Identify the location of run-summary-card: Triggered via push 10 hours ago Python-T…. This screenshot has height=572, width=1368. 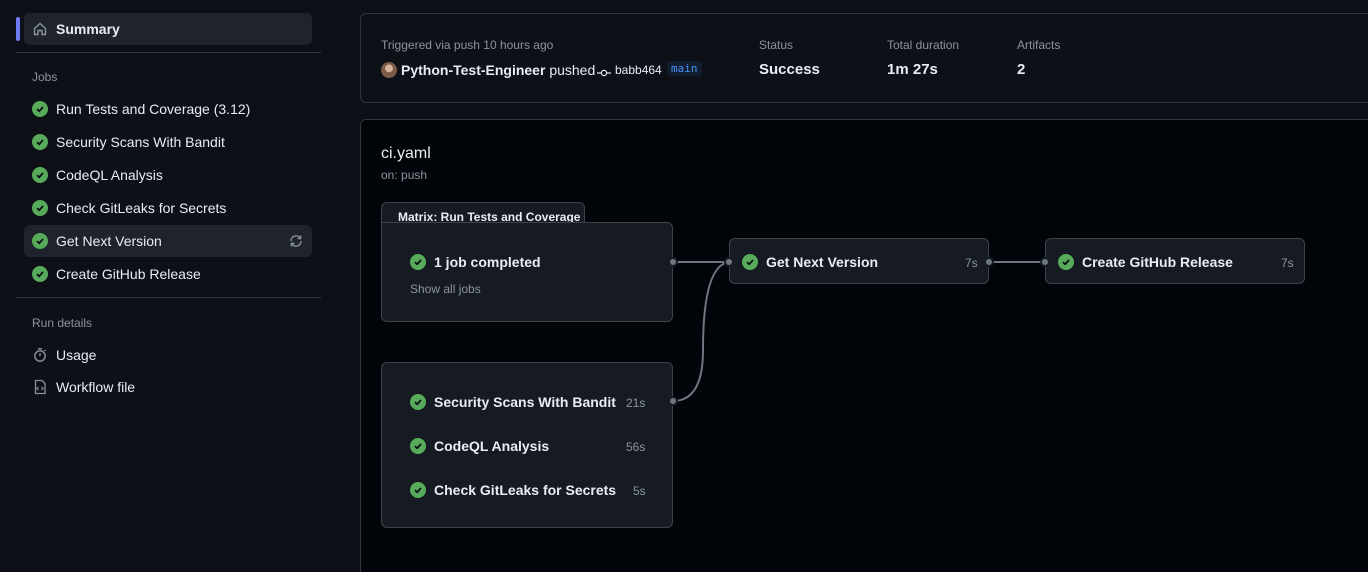
(864, 58).